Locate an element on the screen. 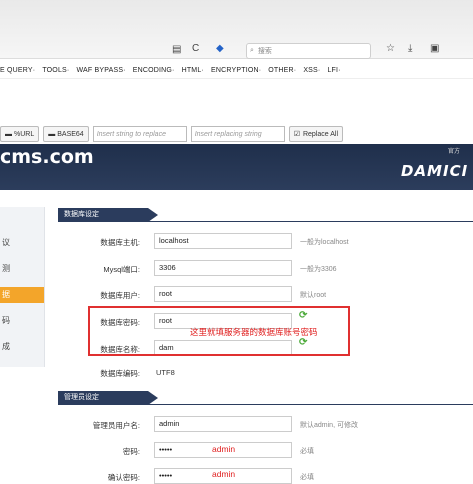  db-section-divider is located at coordinates (265, 221).